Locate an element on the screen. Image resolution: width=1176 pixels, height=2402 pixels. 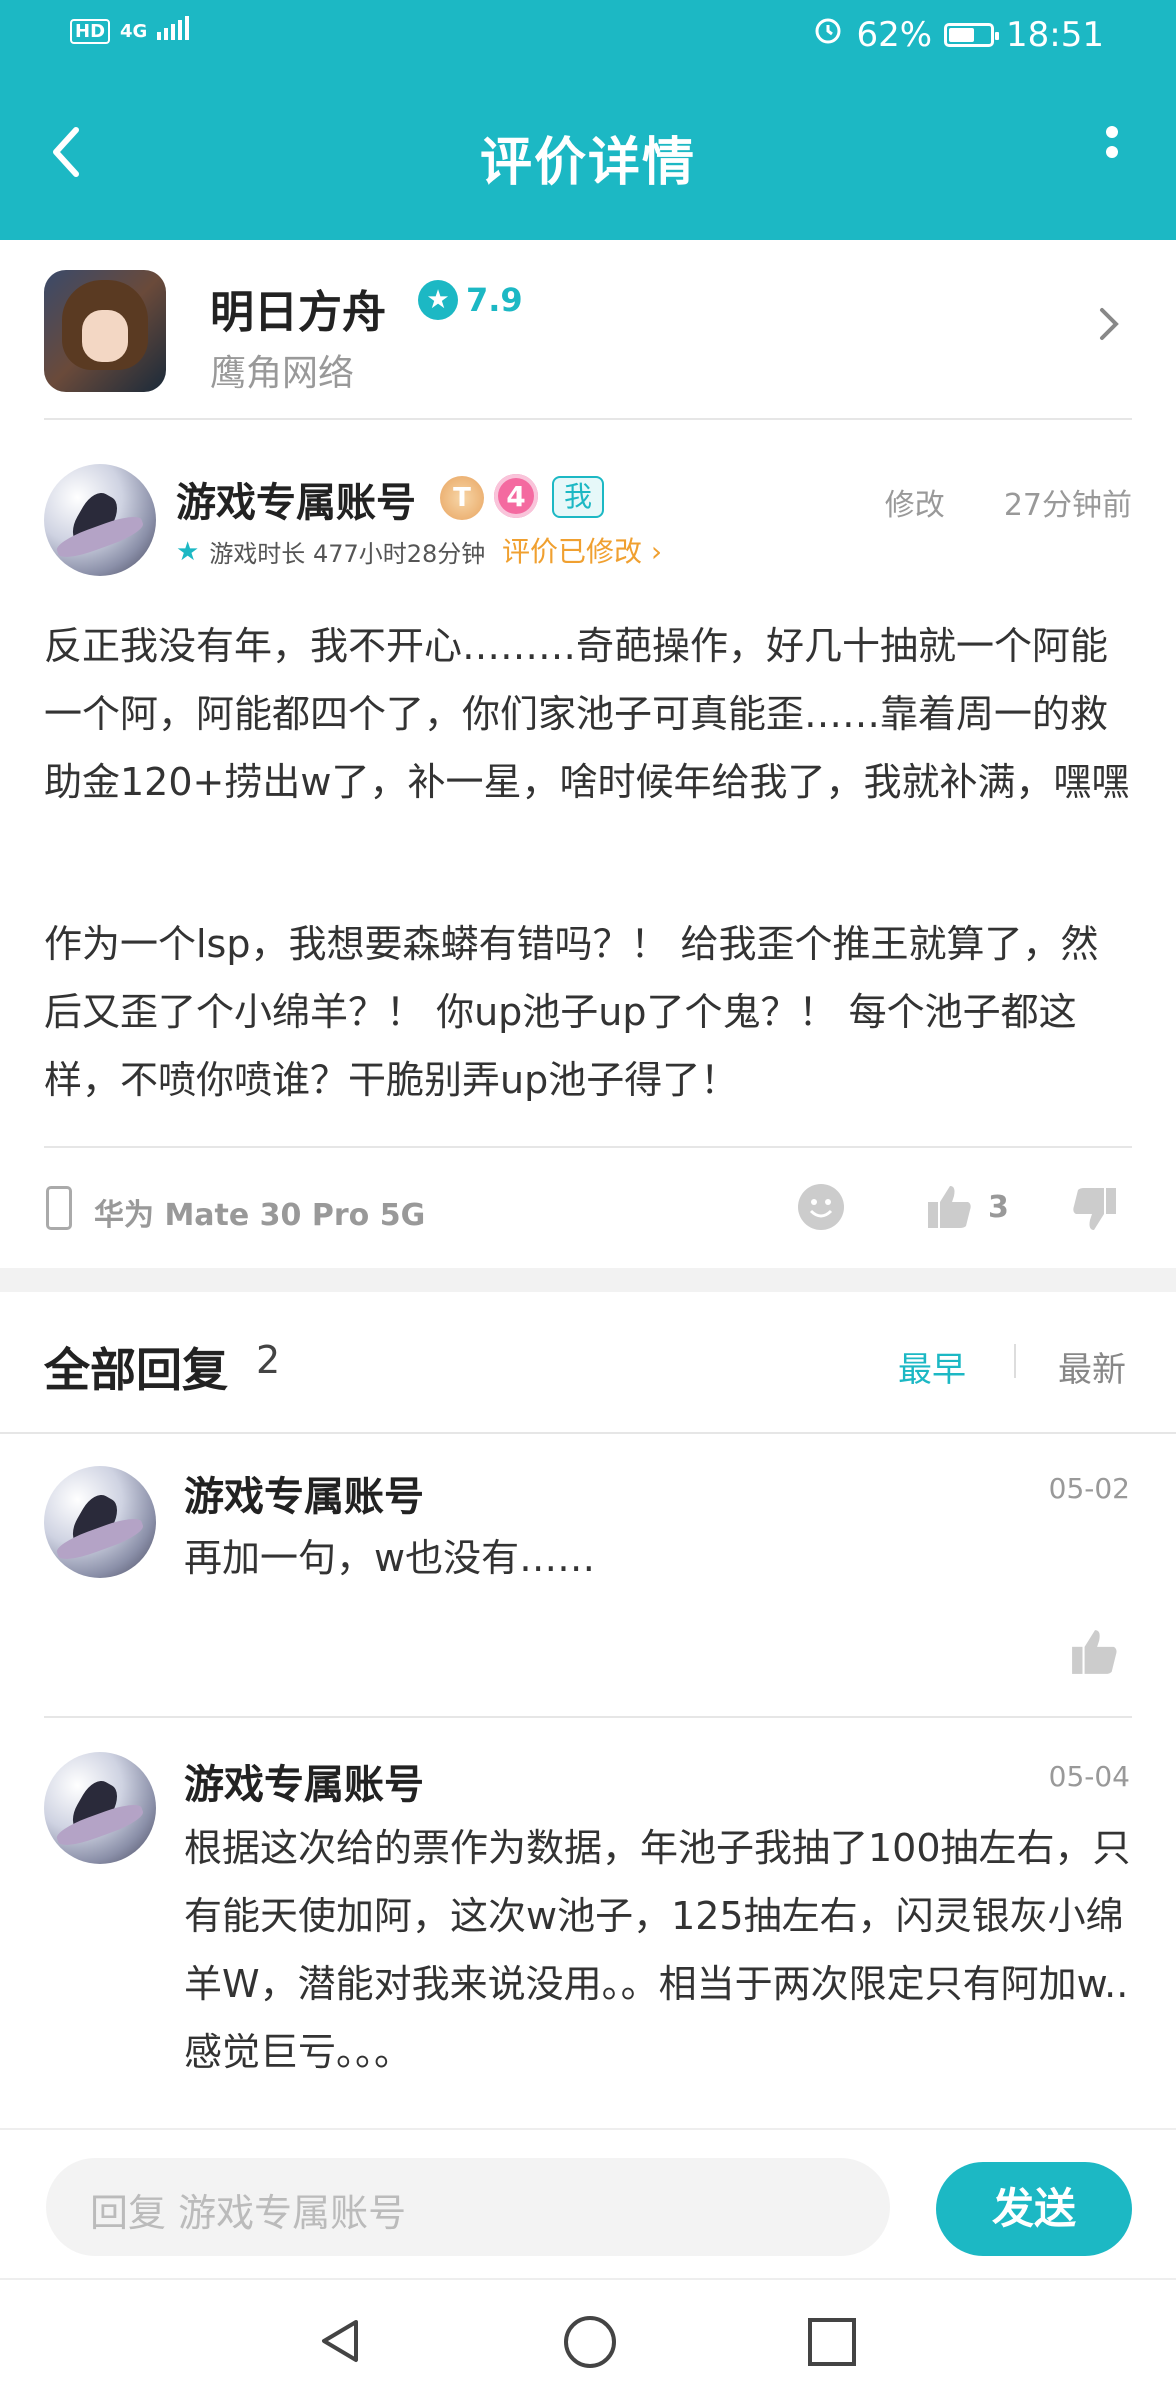
review-username: 游戏专属账号 is located at coordinates (296, 499).